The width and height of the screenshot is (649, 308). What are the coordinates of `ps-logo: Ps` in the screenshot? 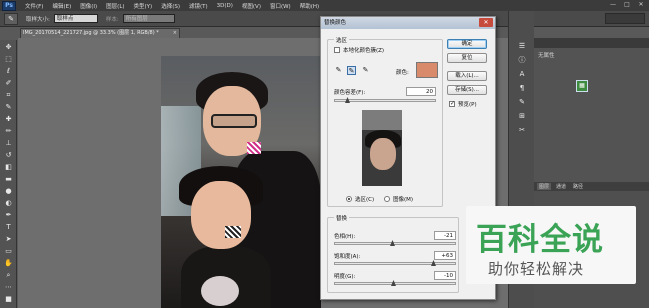 It's located at (9, 5).